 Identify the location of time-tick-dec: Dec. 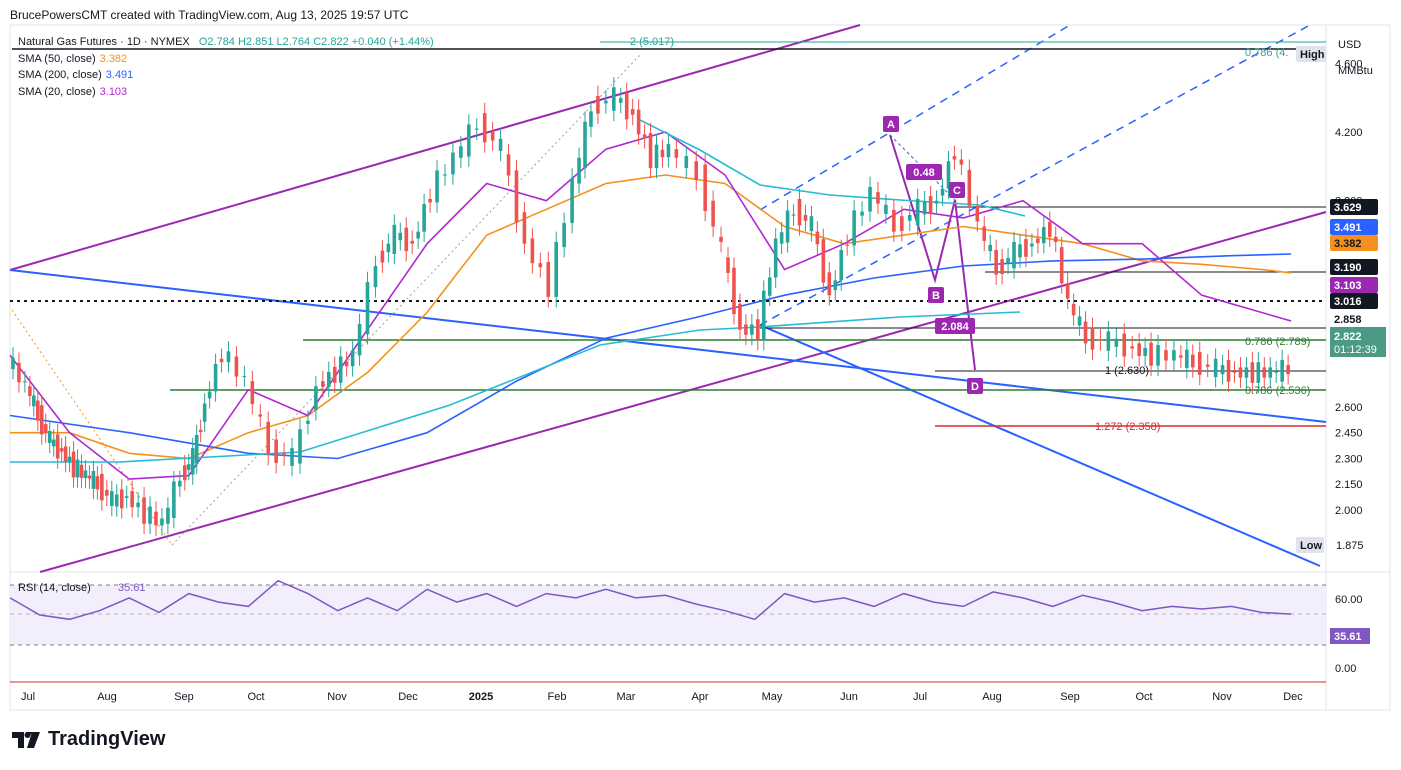
(1293, 697).